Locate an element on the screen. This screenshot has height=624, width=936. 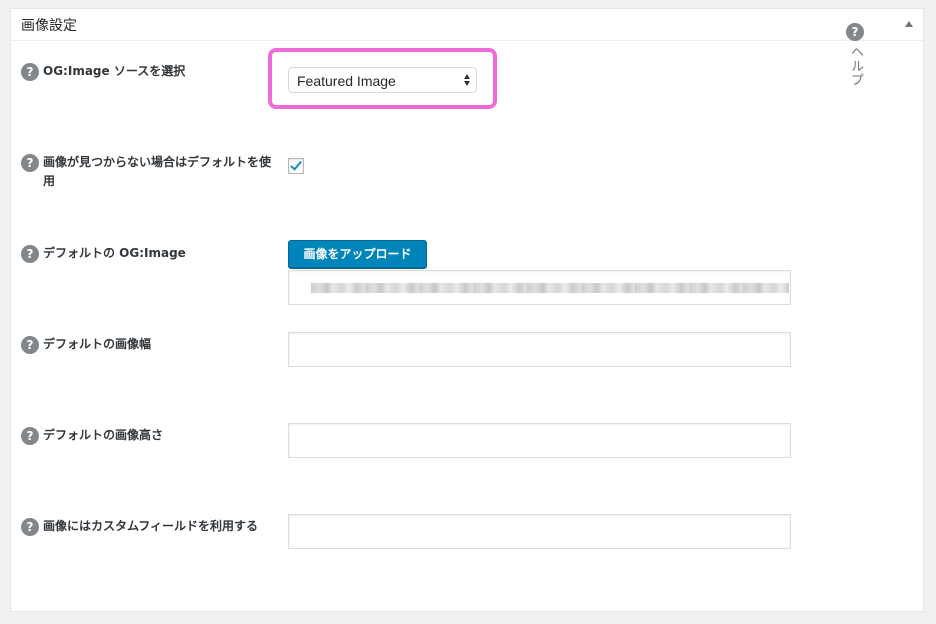
og-image-source-select: Featured Image is located at coordinates (382, 80).